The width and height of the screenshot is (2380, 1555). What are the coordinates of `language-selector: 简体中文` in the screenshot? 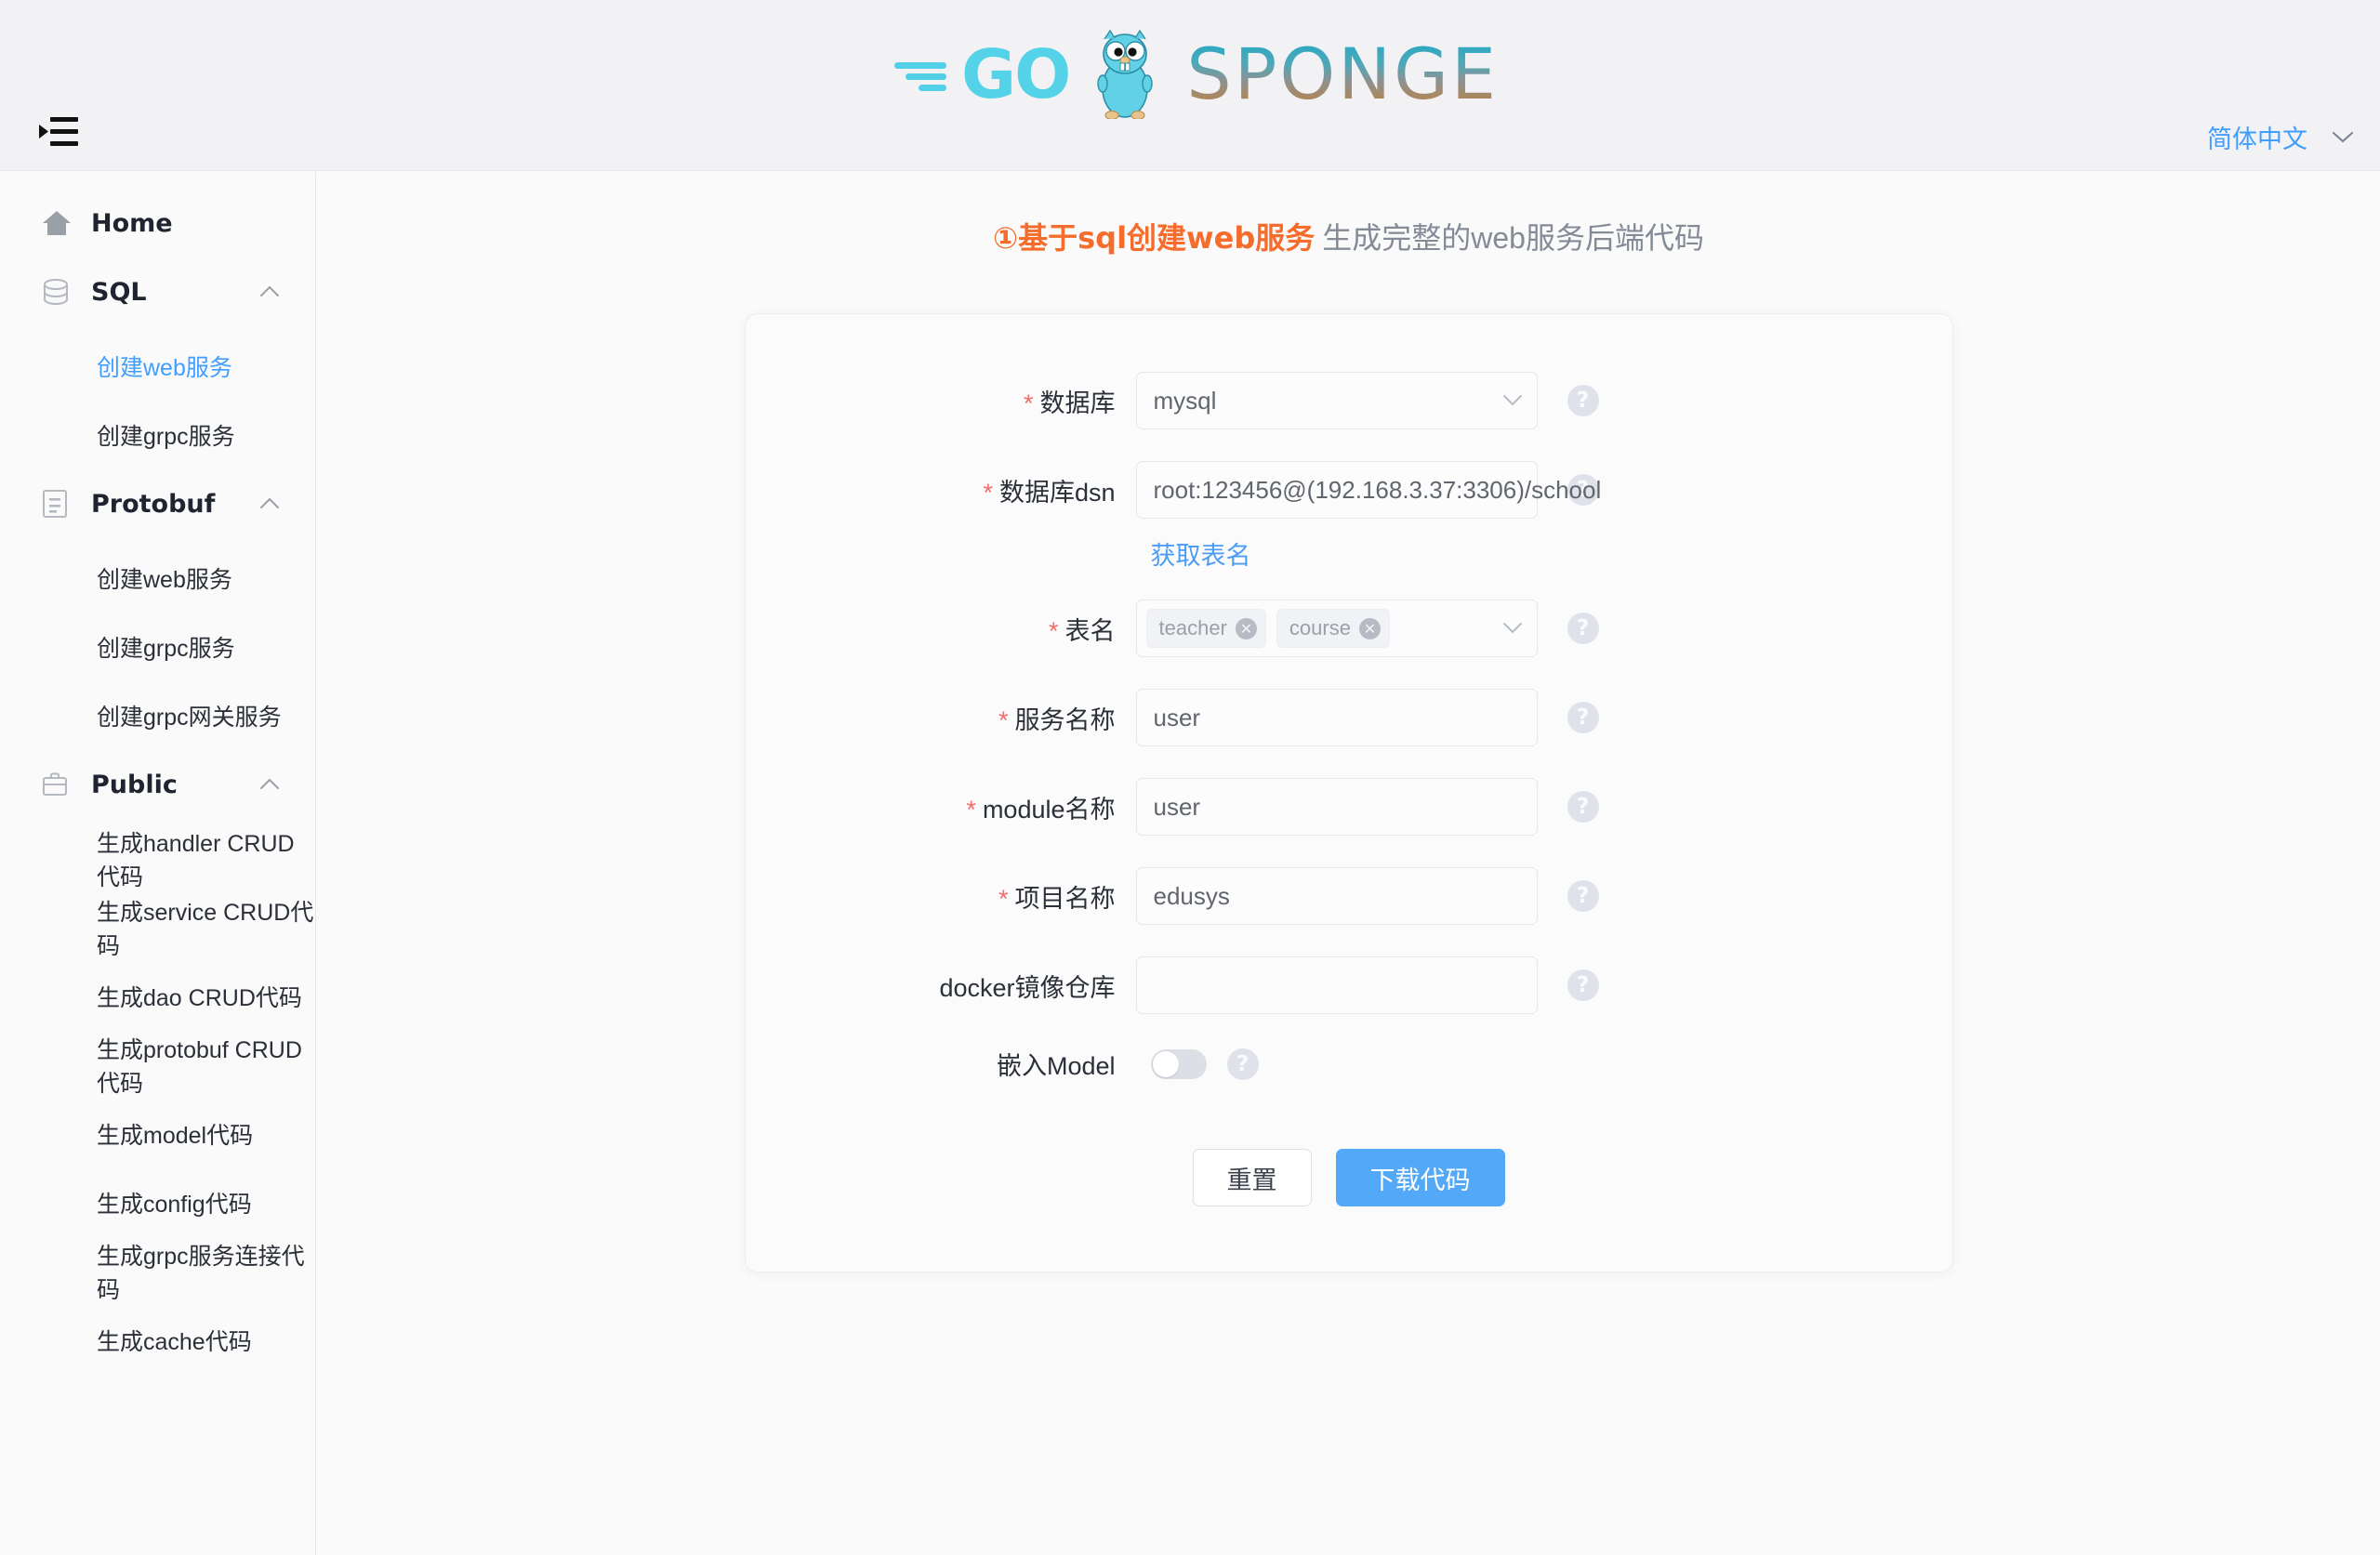 It's located at (2280, 137).